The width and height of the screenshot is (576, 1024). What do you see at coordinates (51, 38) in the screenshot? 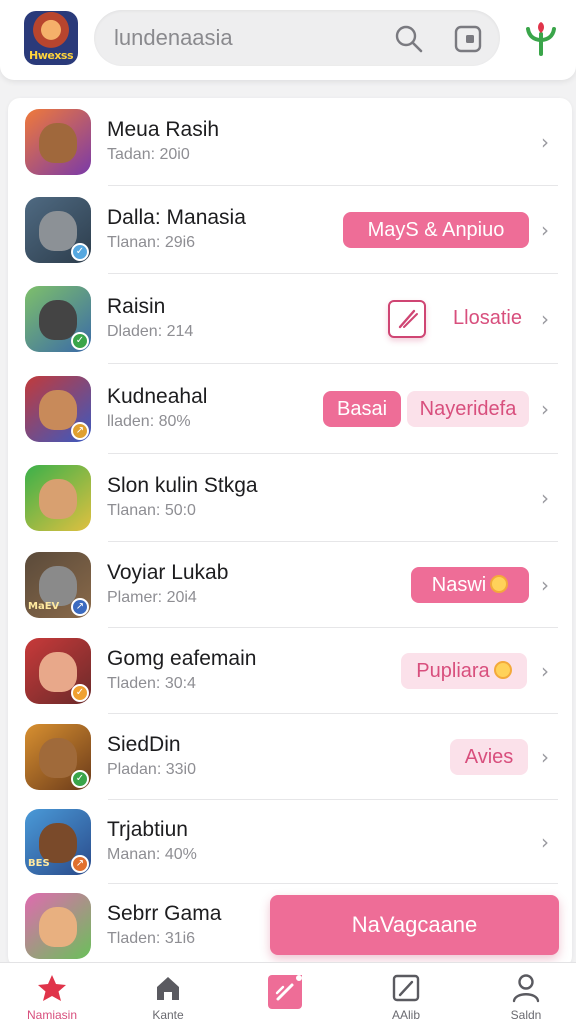
I see `app-logo: Hwexss` at bounding box center [51, 38].